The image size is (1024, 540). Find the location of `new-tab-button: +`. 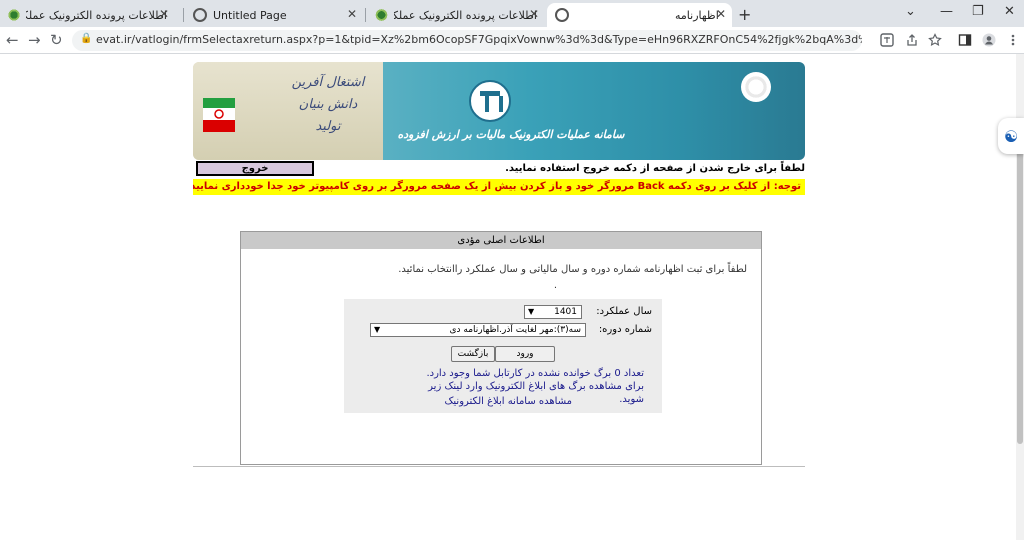

new-tab-button: + is located at coordinates (744, 14).